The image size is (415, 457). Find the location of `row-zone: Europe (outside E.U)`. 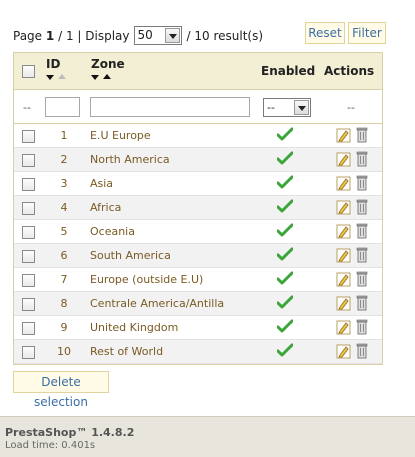

row-zone: Europe (outside E.U) is located at coordinates (147, 279).